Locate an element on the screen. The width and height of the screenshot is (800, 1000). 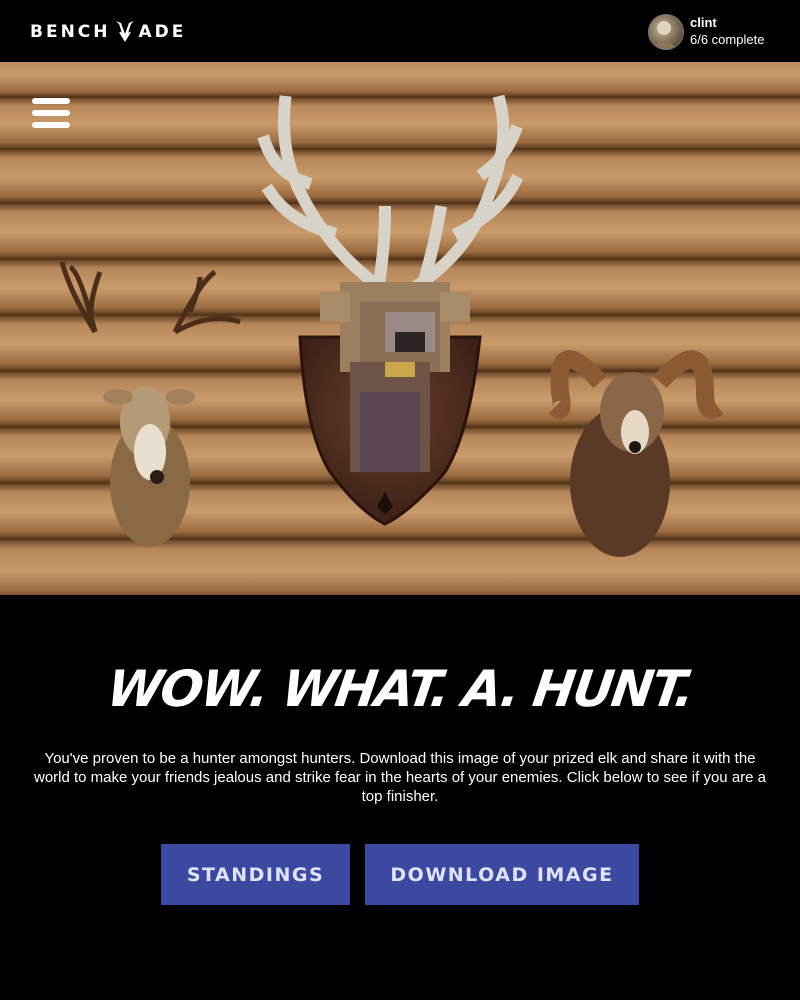
user-name: clint is located at coordinates (703, 22).